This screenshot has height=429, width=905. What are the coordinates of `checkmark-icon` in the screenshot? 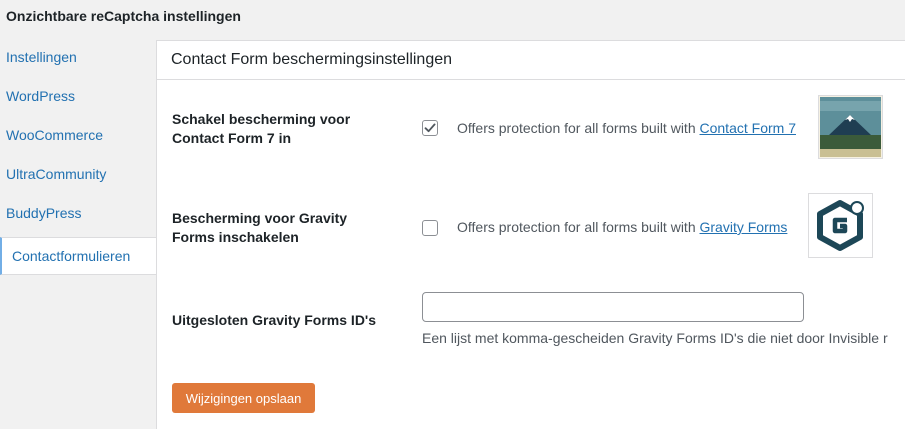 It's located at (430, 128).